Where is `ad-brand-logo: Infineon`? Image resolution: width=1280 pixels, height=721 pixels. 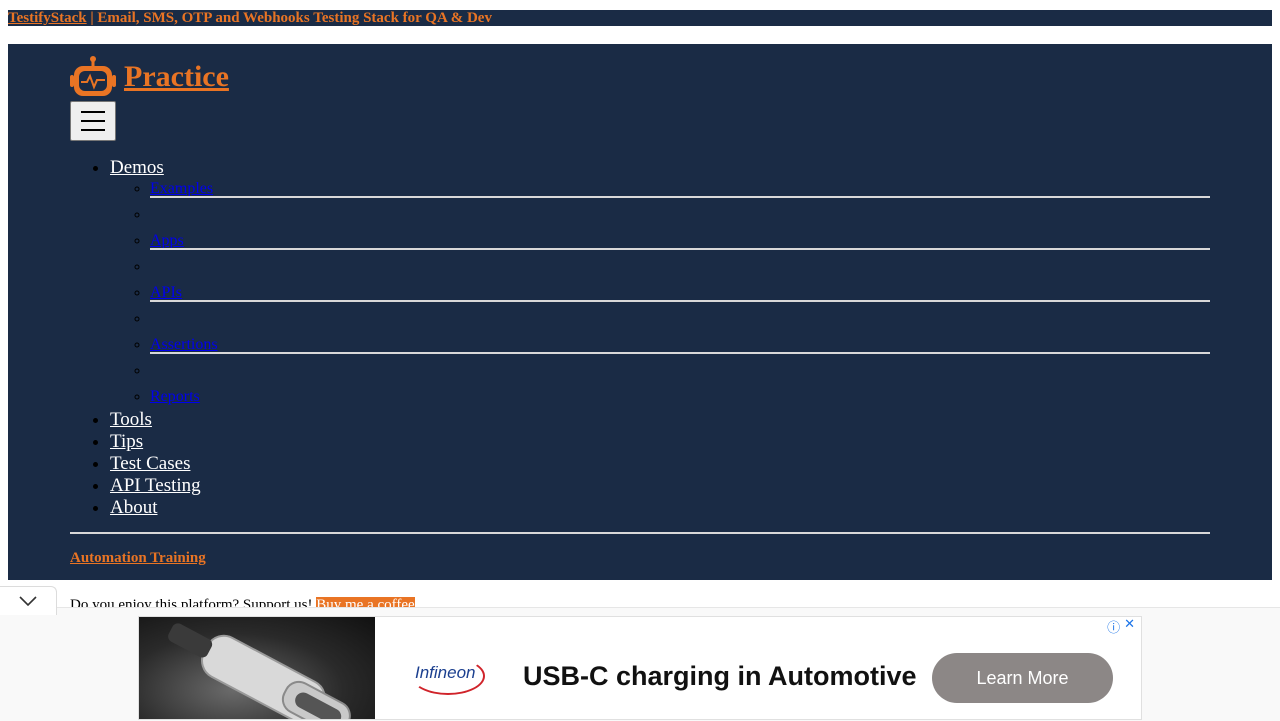 ad-brand-logo: Infineon is located at coordinates (445, 672).